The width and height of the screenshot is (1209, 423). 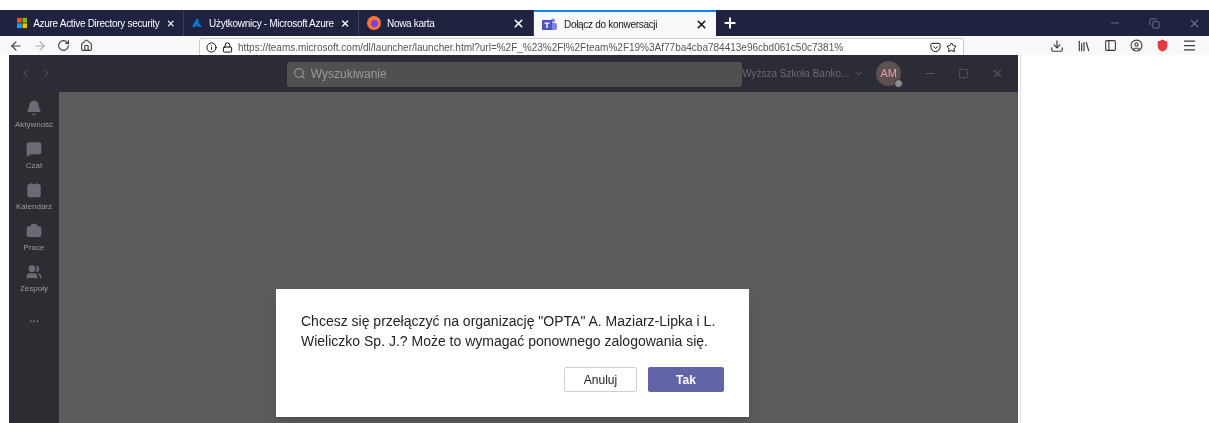 What do you see at coordinates (374, 23) in the screenshot?
I see `firefox-icon` at bounding box center [374, 23].